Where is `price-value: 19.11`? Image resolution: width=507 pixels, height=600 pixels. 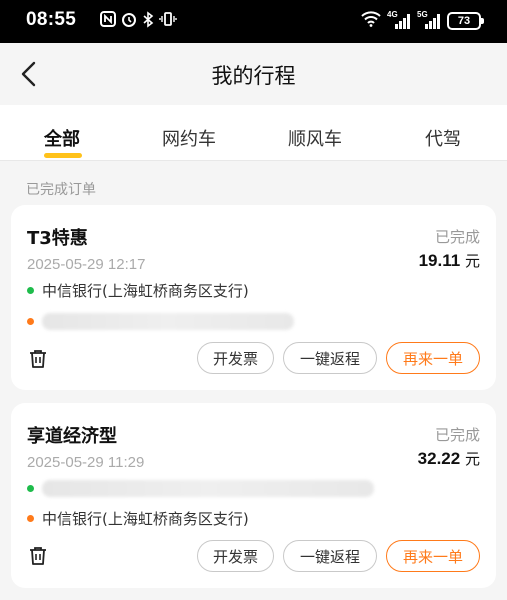 price-value: 19.11 is located at coordinates (439, 260).